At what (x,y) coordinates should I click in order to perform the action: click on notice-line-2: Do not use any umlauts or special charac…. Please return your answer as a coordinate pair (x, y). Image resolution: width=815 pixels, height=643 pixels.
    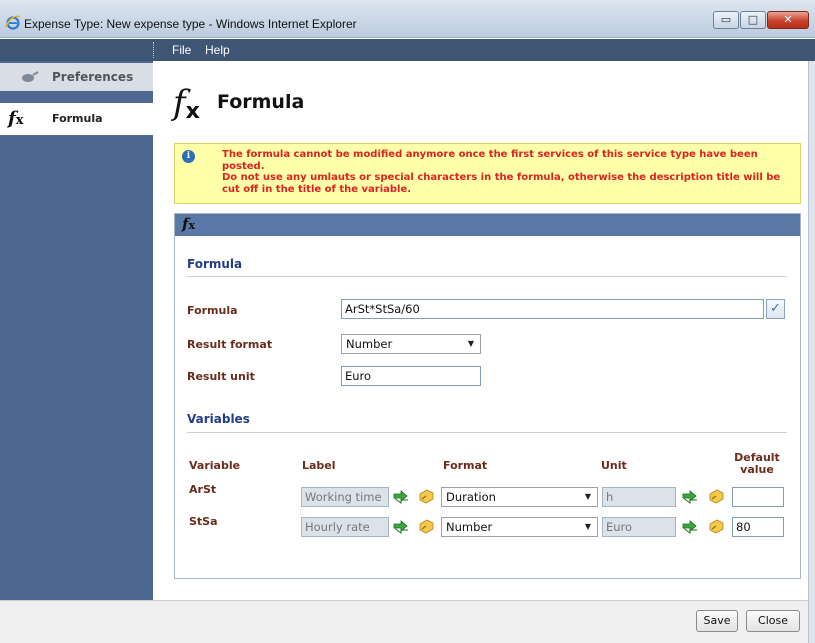
    Looking at the image, I should click on (501, 183).